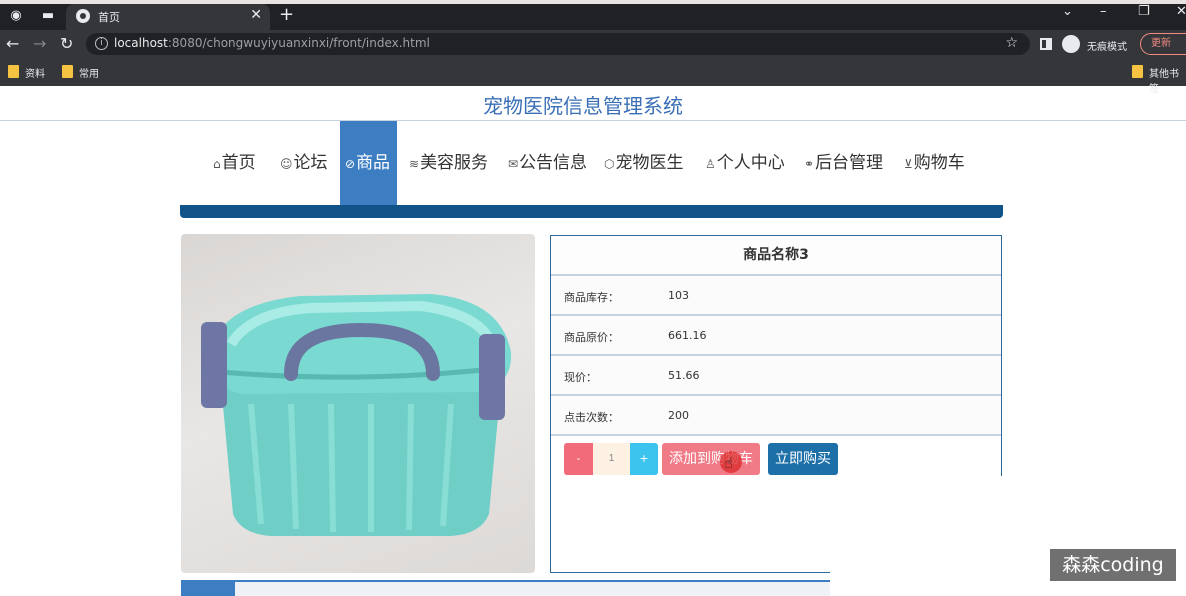 The height and width of the screenshot is (596, 1186). I want to click on pointer-cursor-icon, so click(731, 462).